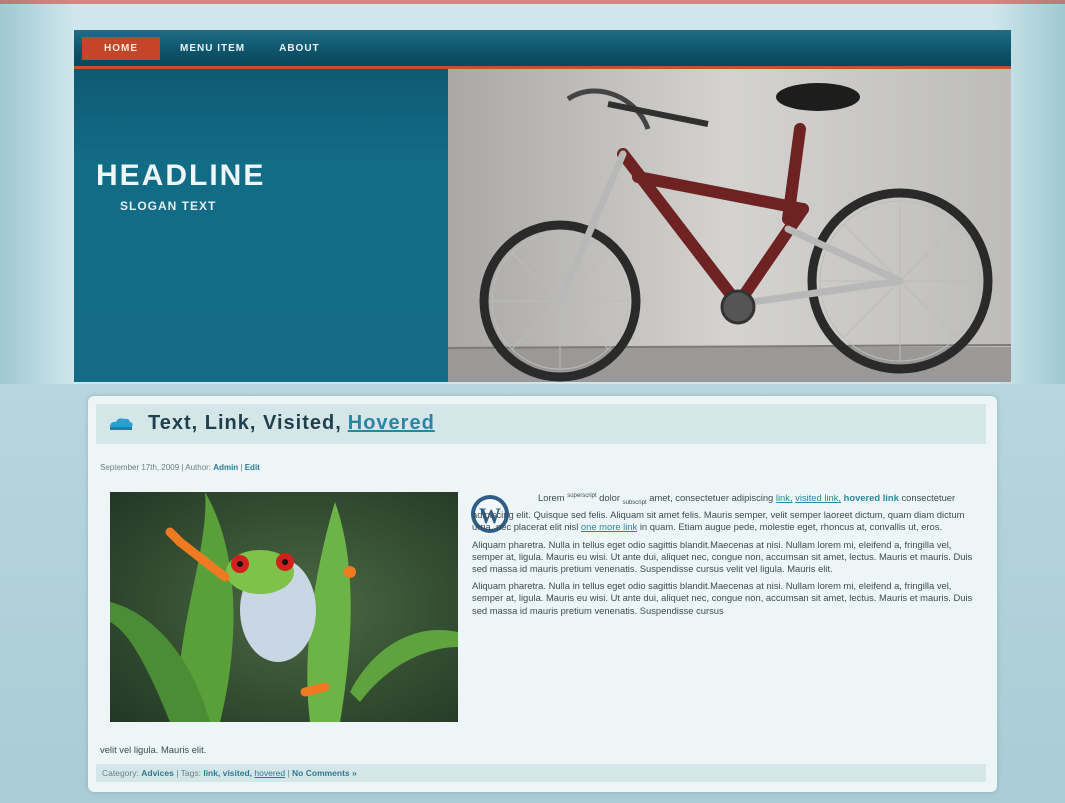 The height and width of the screenshot is (803, 1065). I want to click on top-edge, so click(532, 2).